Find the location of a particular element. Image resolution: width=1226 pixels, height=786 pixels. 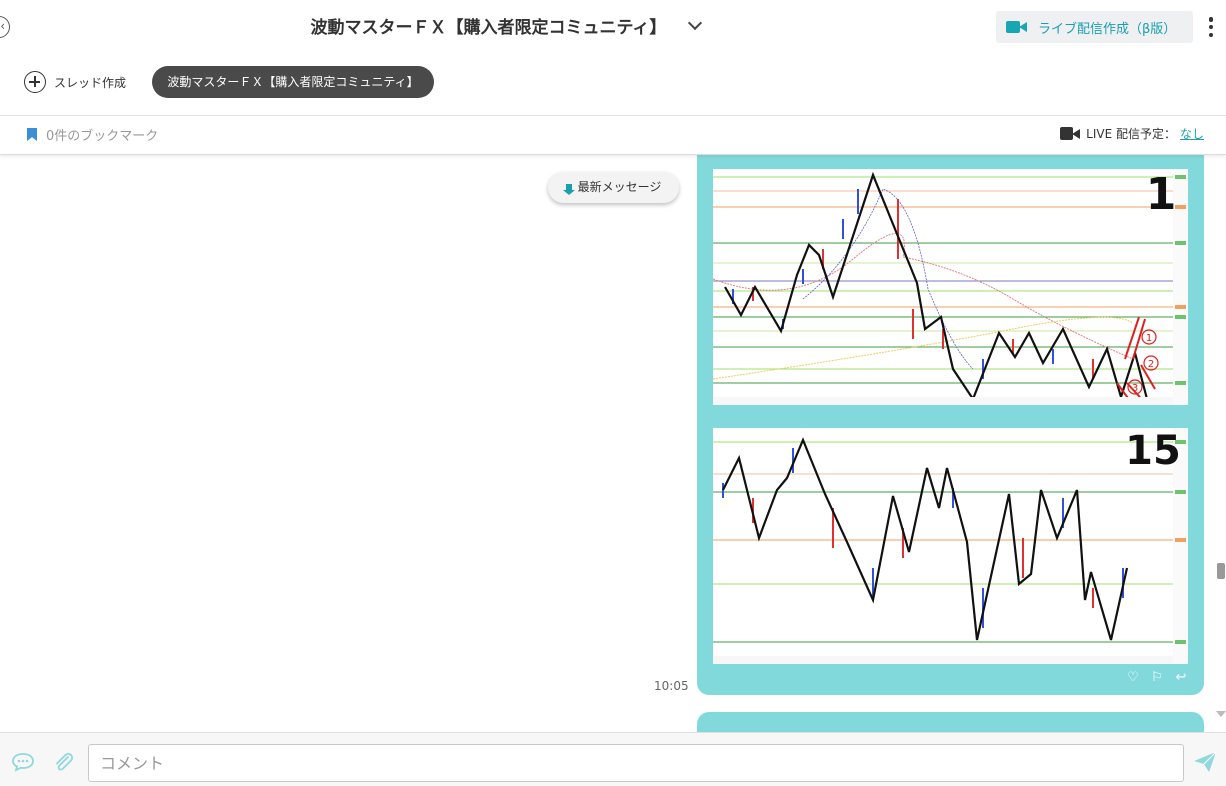

chart-image-2: 15 is located at coordinates (950, 546).